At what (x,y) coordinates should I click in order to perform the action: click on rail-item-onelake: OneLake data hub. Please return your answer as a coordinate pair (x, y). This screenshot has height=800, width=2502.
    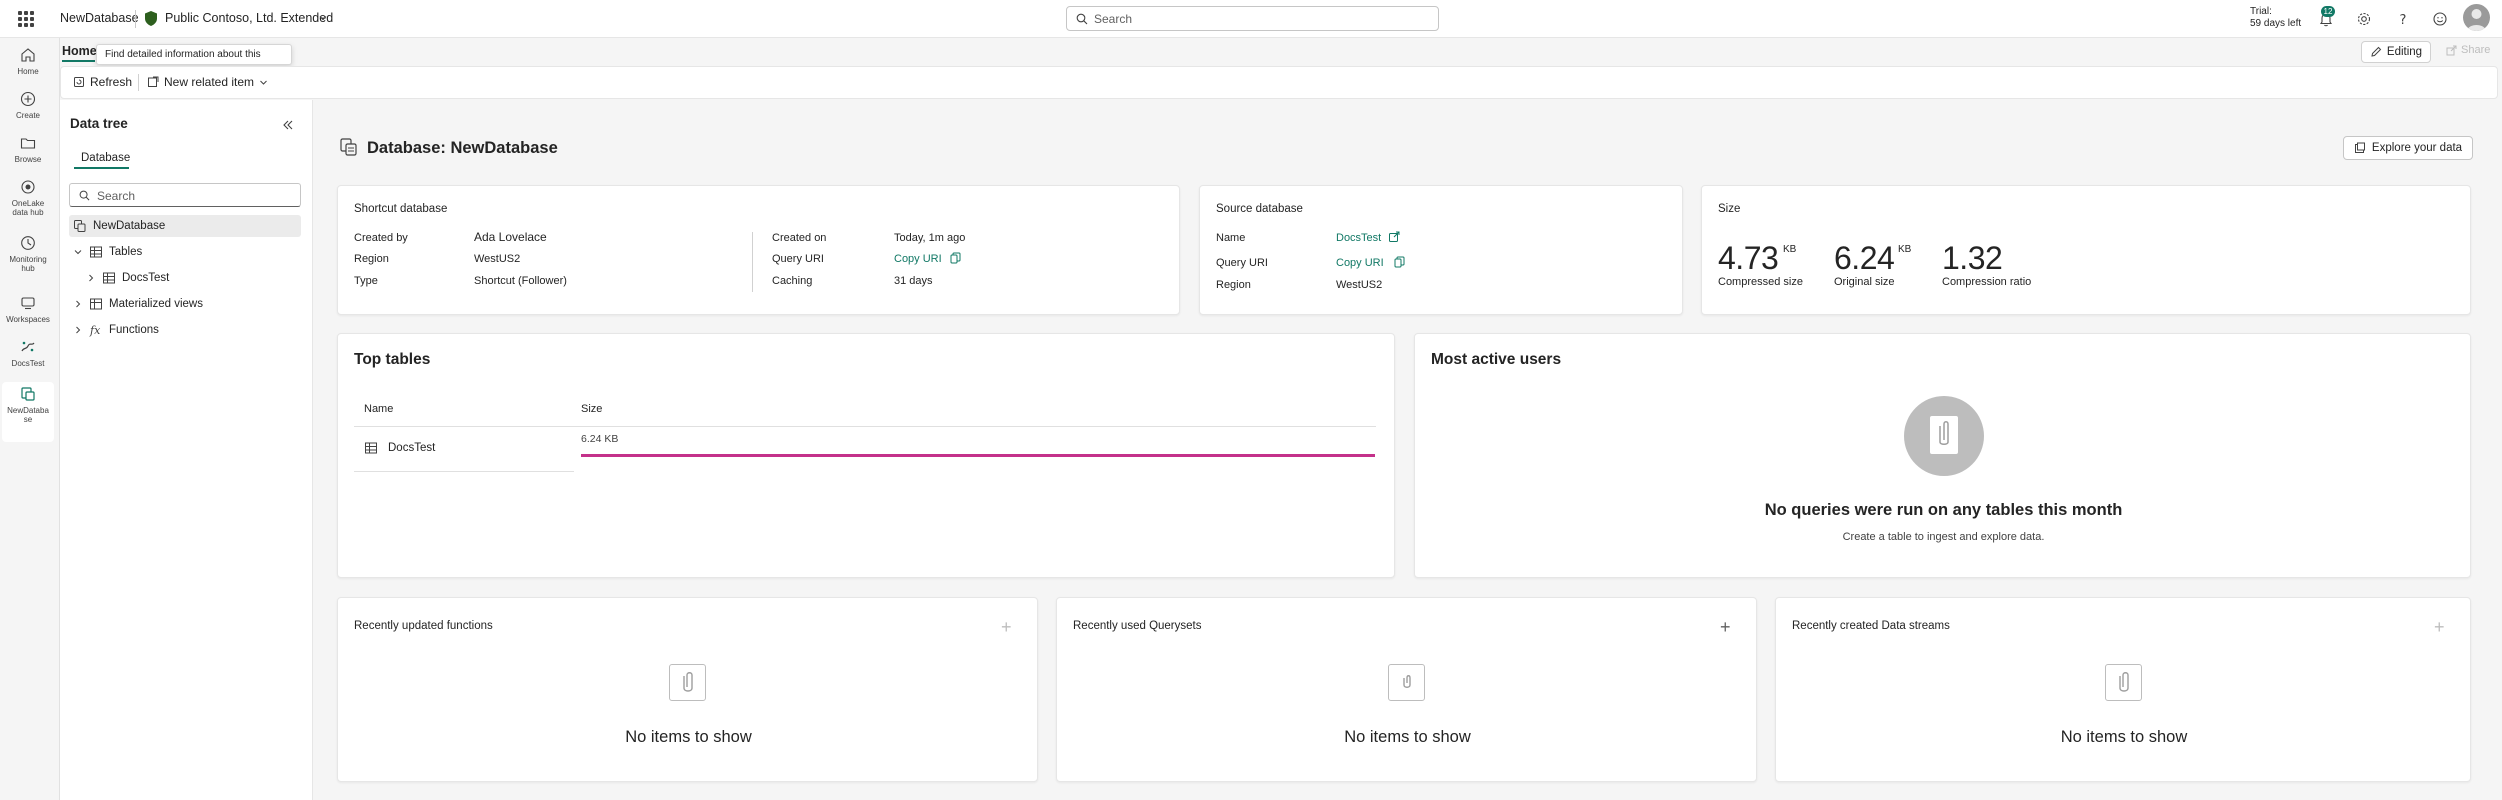
    Looking at the image, I should click on (28, 197).